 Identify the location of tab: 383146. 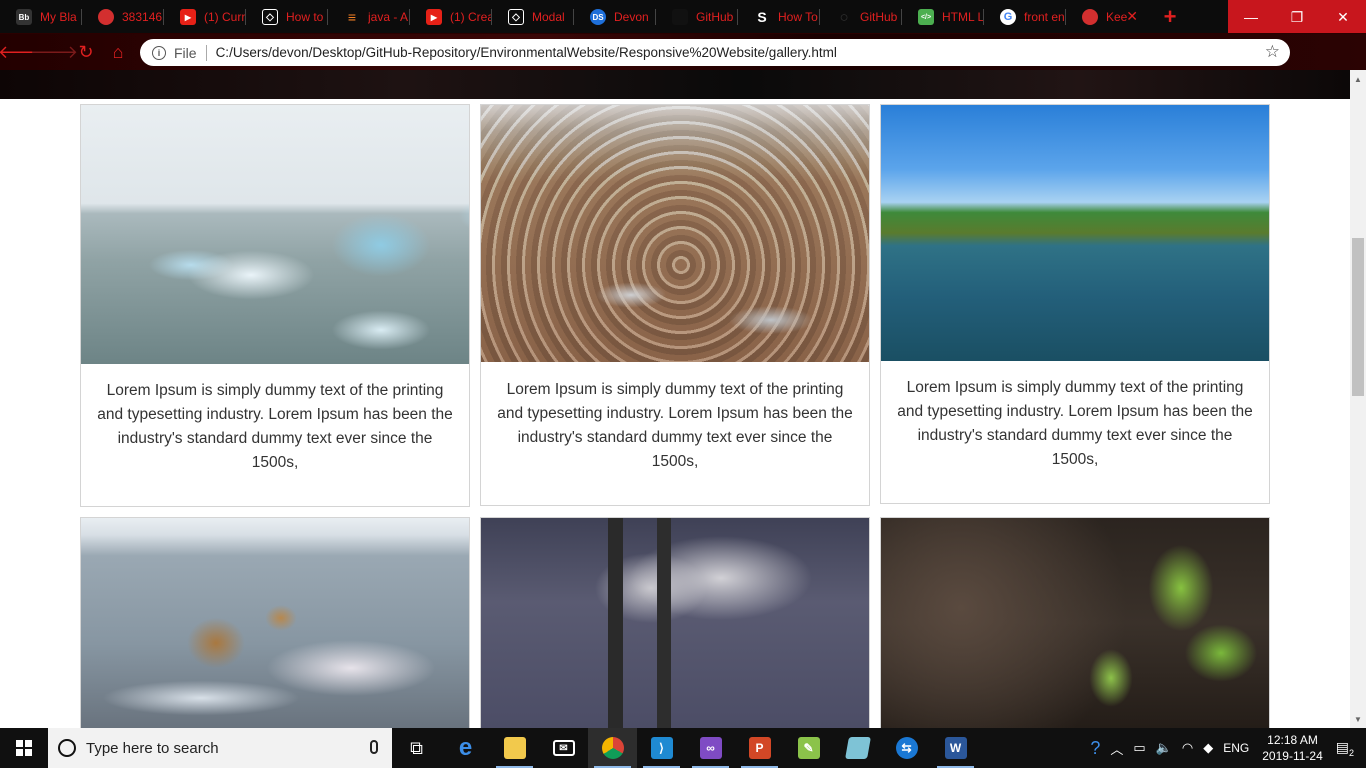
(123, 17).